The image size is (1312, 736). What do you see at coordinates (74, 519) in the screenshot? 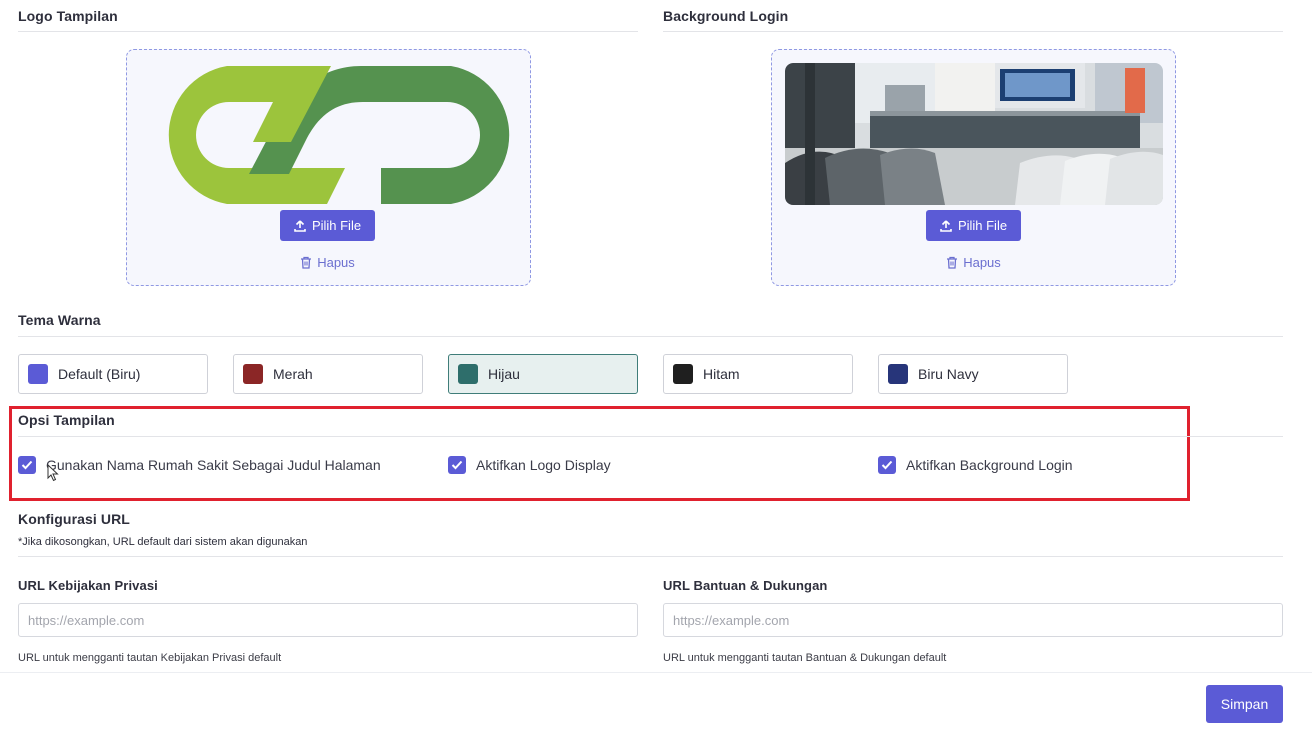
I see `url-config-title: Konfigurasi URL` at bounding box center [74, 519].